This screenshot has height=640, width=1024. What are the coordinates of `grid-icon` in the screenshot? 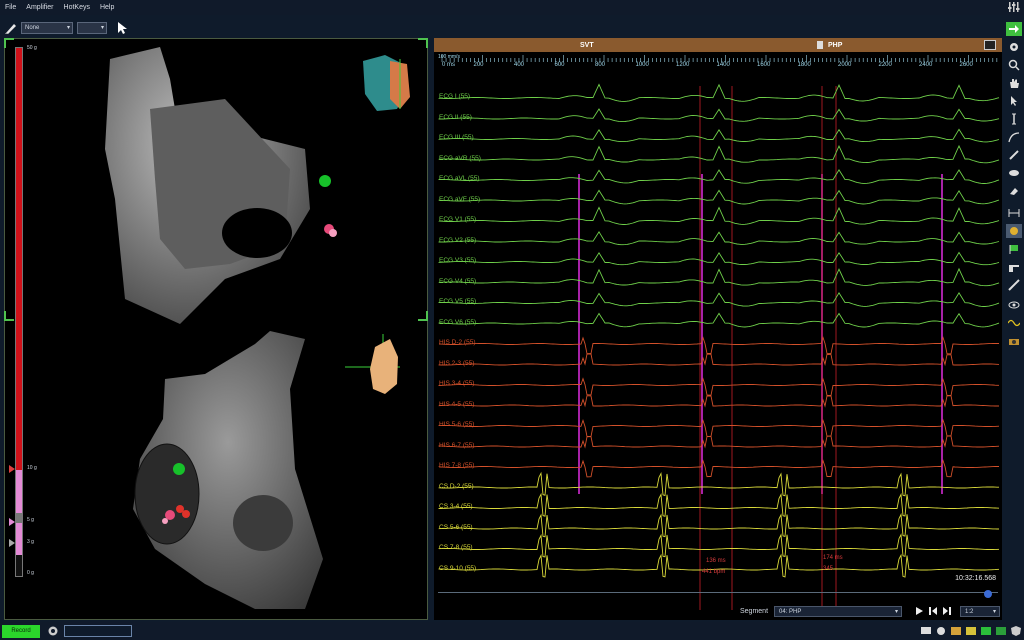 It's located at (971, 631).